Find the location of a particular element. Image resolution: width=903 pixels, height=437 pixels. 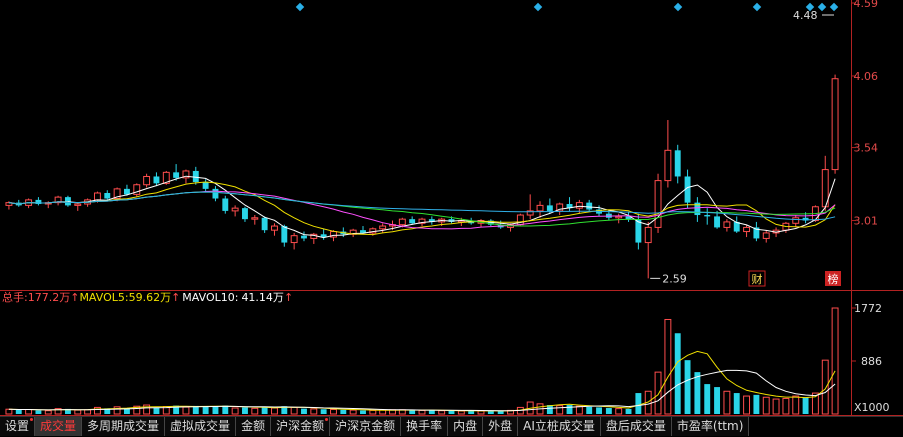

tab-0: 设置 is located at coordinates (18, 426).